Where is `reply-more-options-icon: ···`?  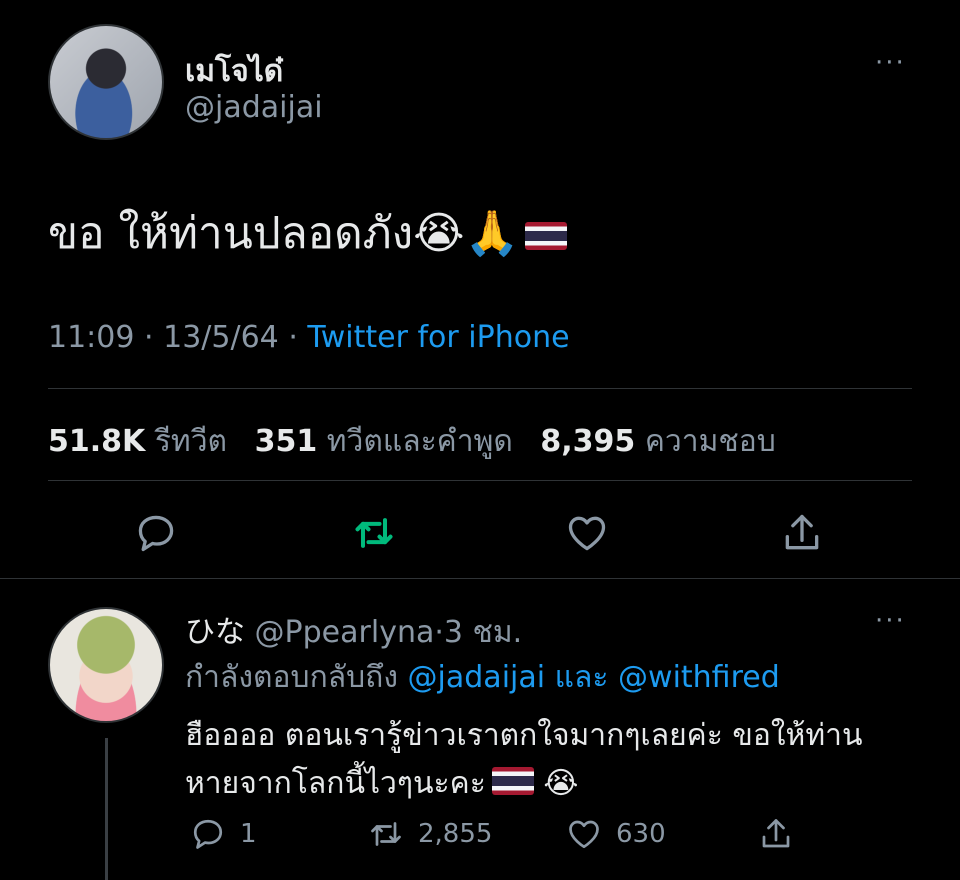
reply-more-options-icon: ··· is located at coordinates (890, 621).